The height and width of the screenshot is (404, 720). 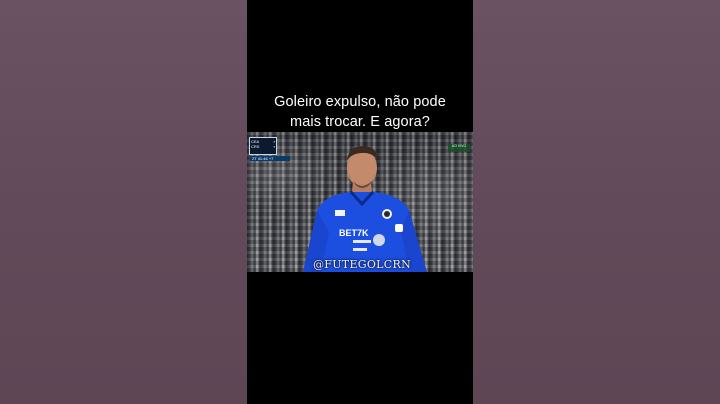 I want to click on live-tag: AO VIVO, so click(x=459, y=146).